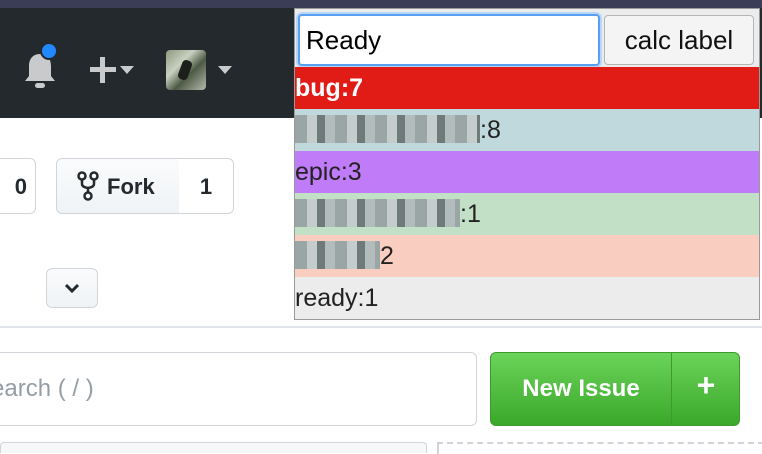  Describe the element at coordinates (328, 172) in the screenshot. I see `label-count-text: epic:3` at that location.